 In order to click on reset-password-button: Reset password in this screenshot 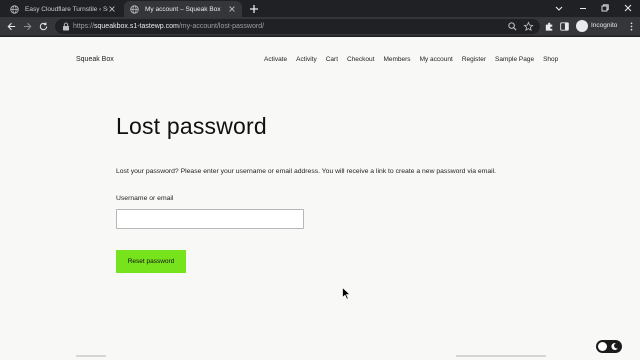, I will do `click(151, 261)`.